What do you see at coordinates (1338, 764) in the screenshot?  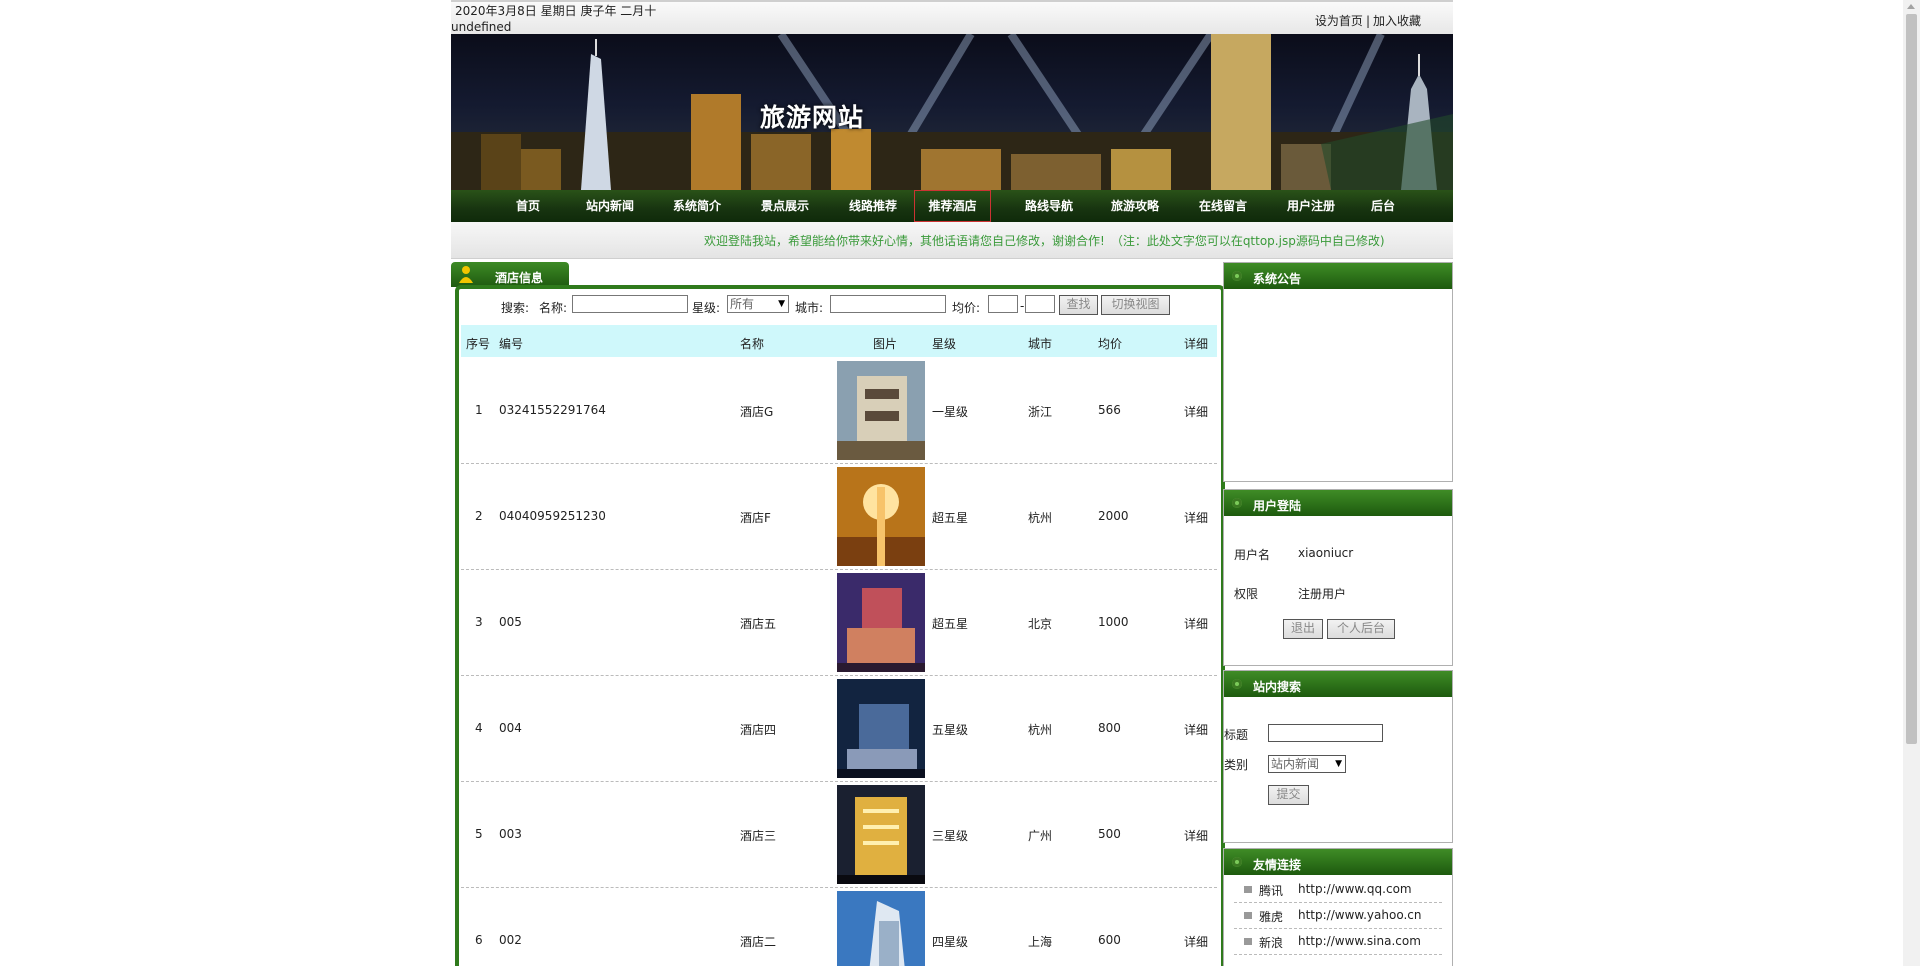 I see `chevron-down-icon: ▼` at bounding box center [1338, 764].